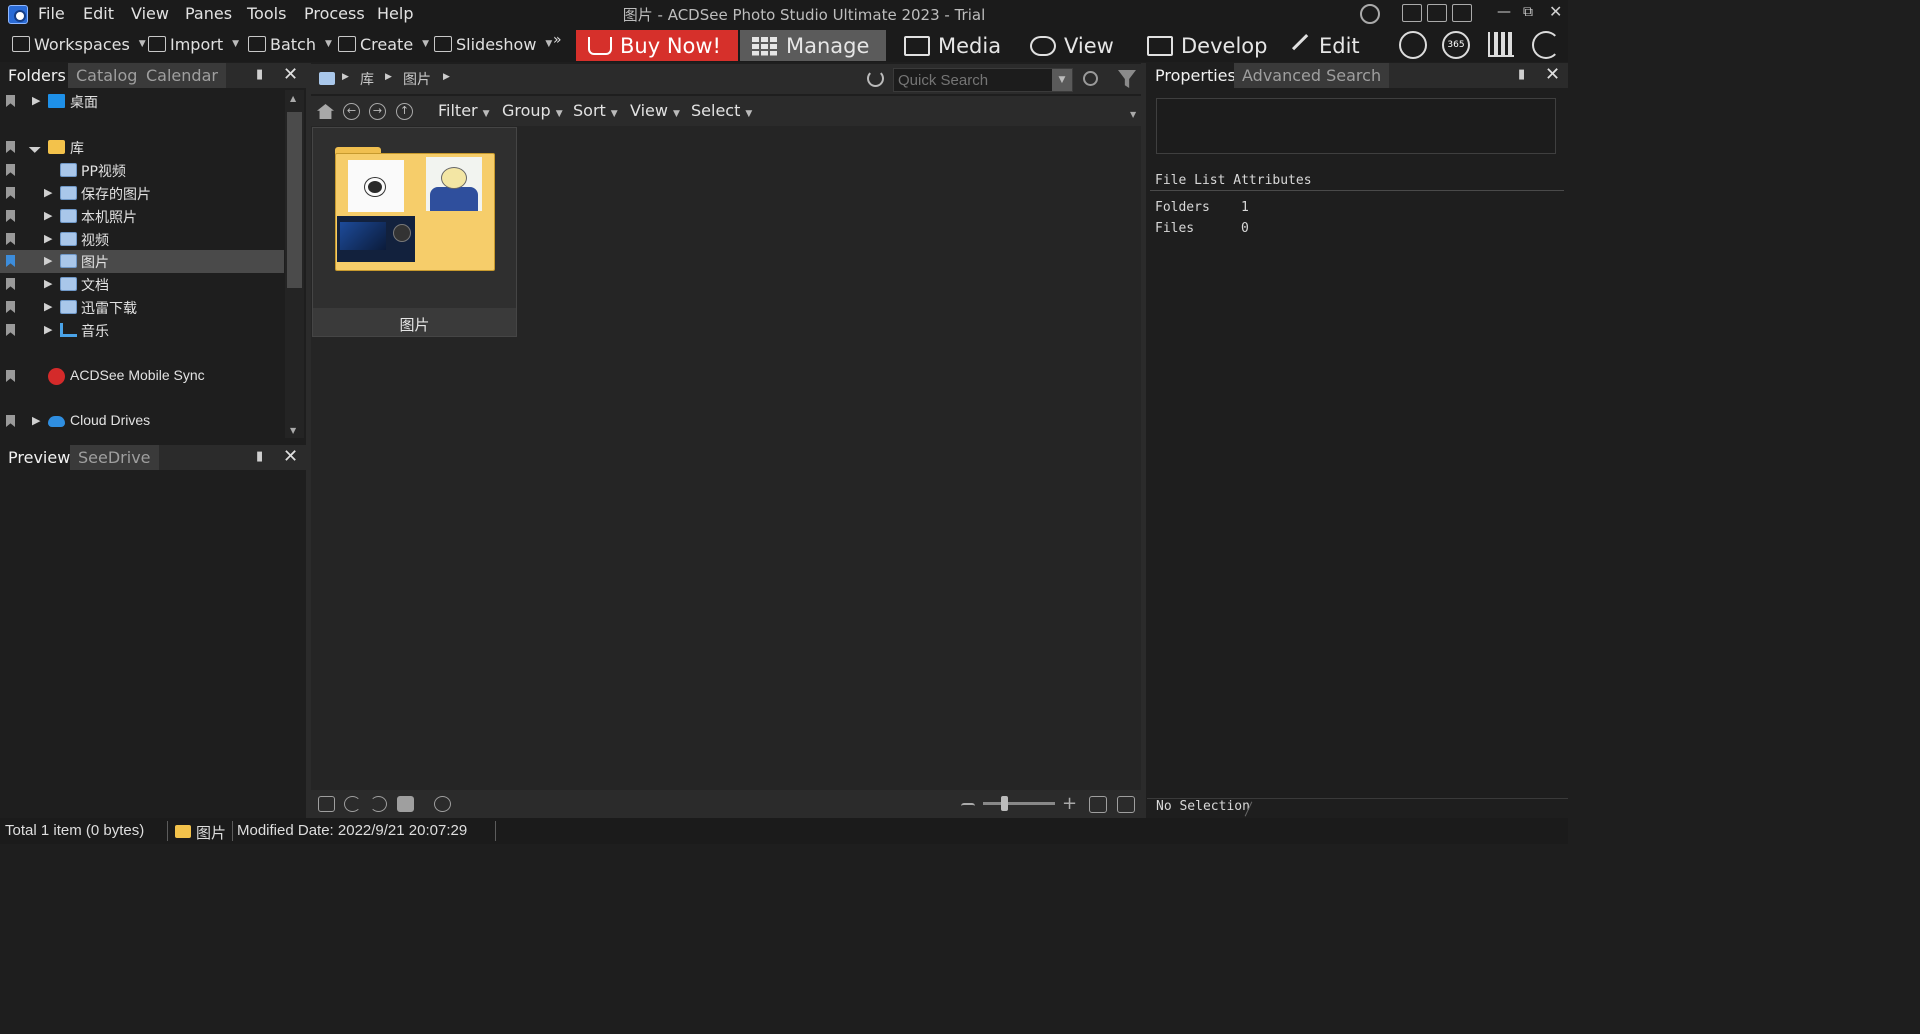 The height and width of the screenshot is (1034, 1920). What do you see at coordinates (142, 330) in the screenshot?
I see `tree-item-music: ▶ 音乐` at bounding box center [142, 330].